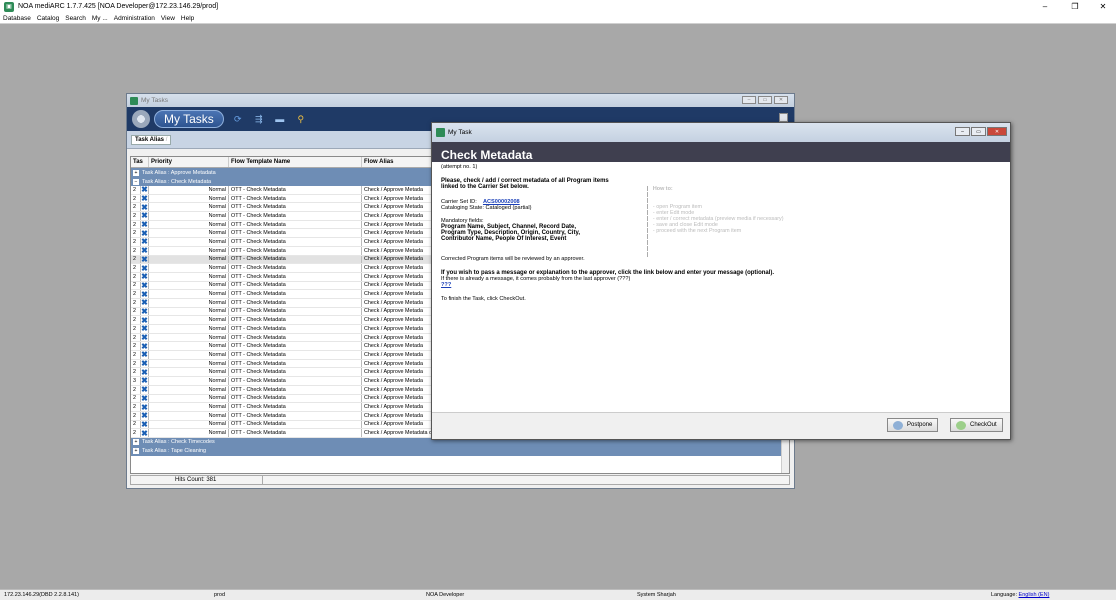  What do you see at coordinates (1034, 595) in the screenshot?
I see `language-link: English (EN)` at bounding box center [1034, 595].